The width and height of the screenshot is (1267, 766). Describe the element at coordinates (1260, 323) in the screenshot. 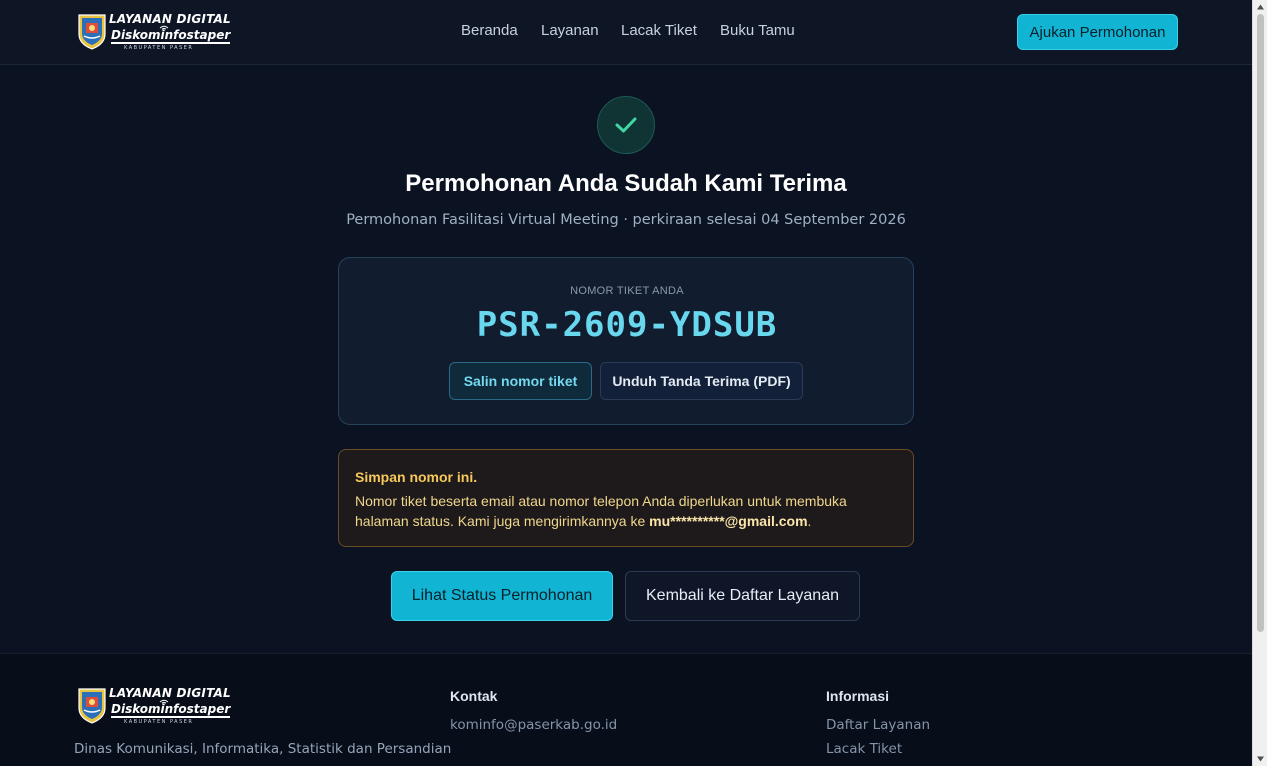

I see `scroll-thumb` at that location.